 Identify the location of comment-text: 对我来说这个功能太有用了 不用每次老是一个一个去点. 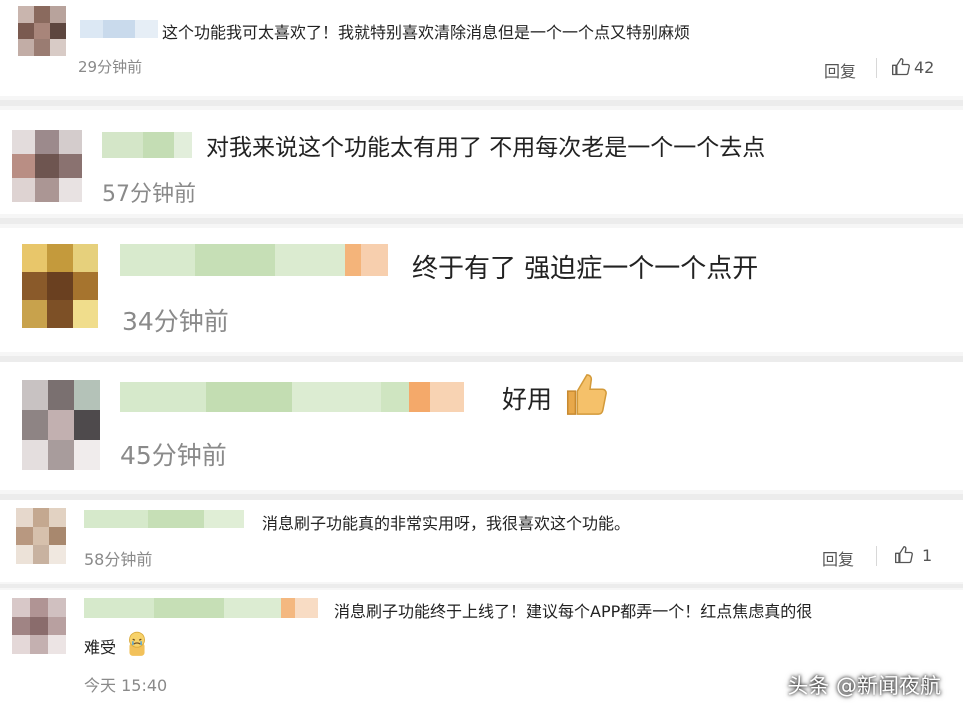
(486, 148).